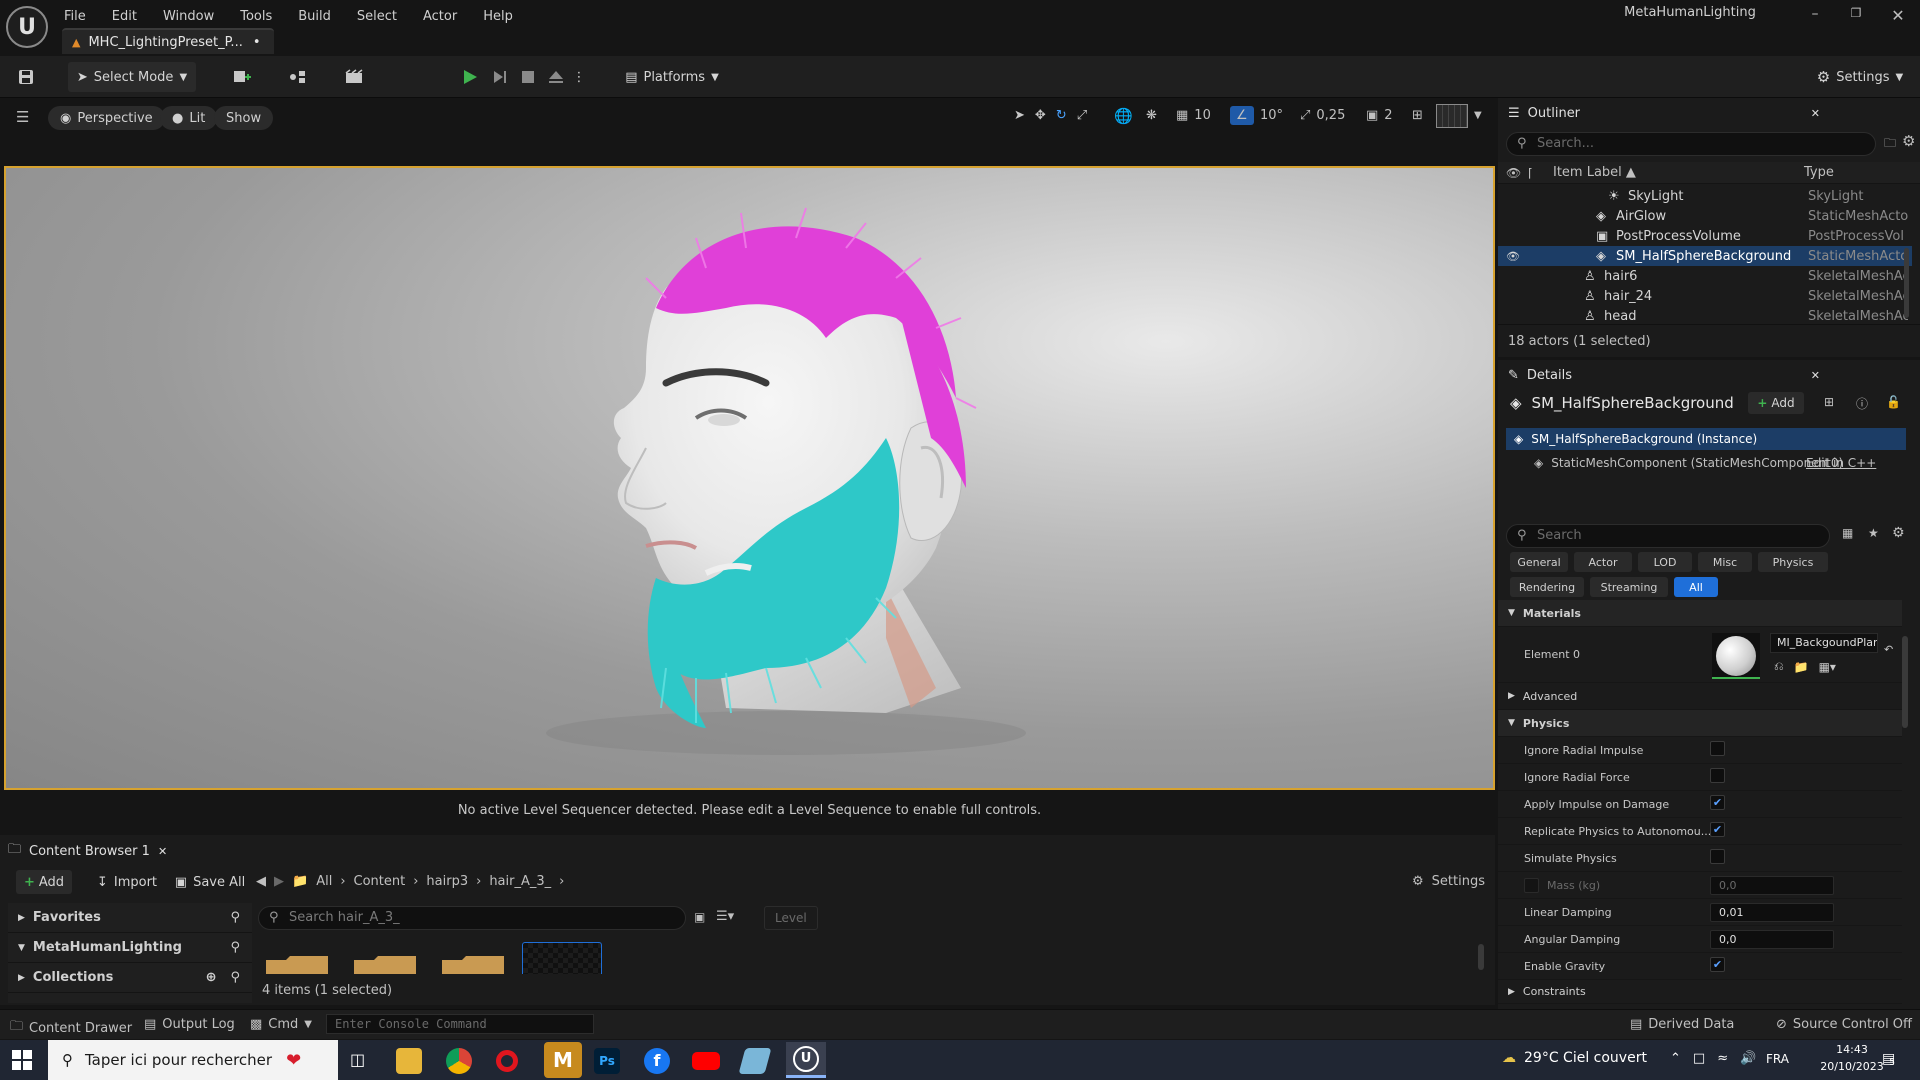 The width and height of the screenshot is (1920, 1080). I want to click on advanced-category: ▶ Advanced, so click(1700, 696).